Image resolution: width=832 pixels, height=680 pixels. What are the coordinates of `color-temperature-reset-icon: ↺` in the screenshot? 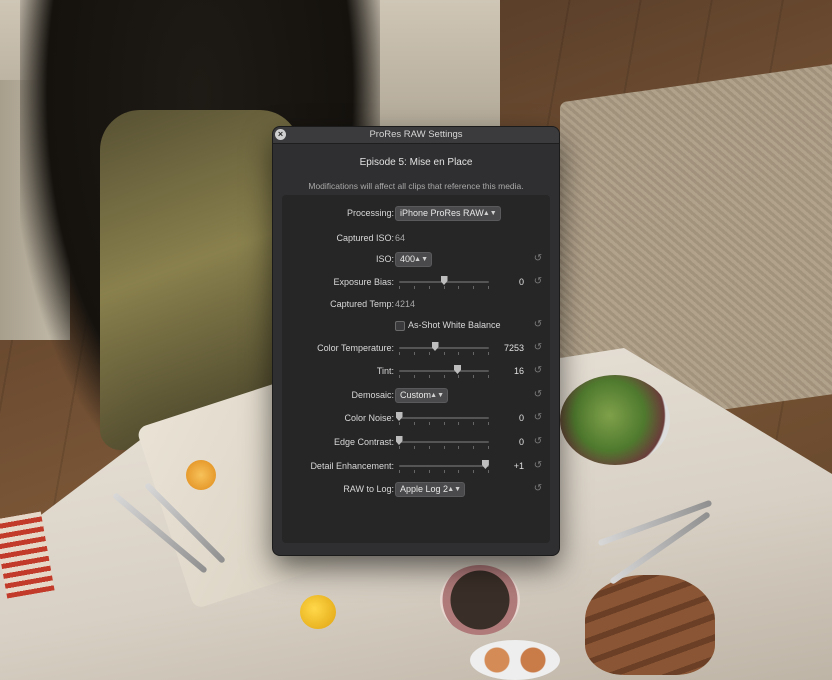 It's located at (538, 348).